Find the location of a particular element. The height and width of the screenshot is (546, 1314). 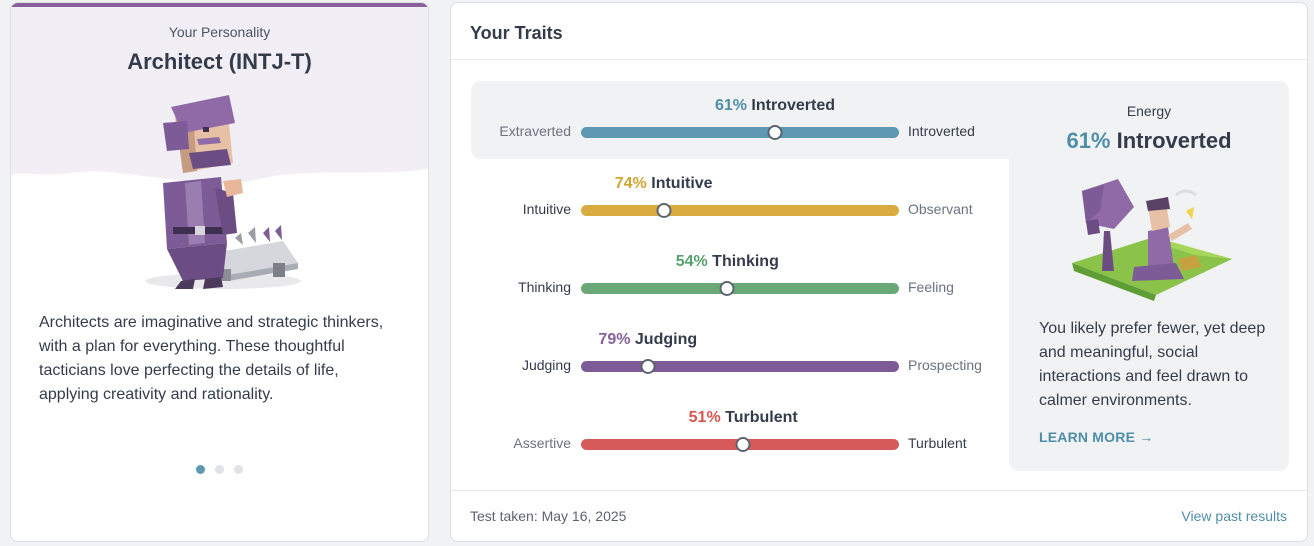

trait-headline: 79% Judging is located at coordinates (647, 340).